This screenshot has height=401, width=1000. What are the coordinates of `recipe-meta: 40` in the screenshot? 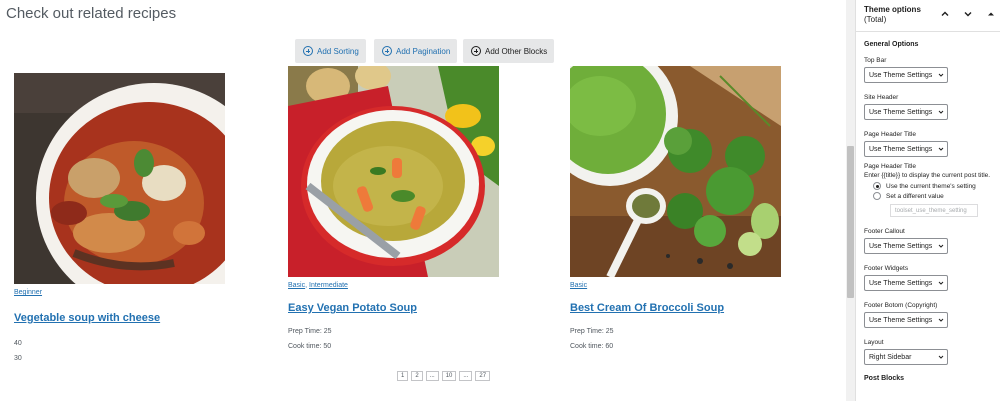 It's located at (18, 343).